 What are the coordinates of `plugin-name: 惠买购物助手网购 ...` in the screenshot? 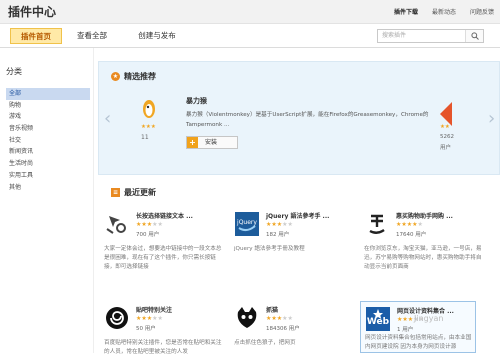 It's located at (424, 215).